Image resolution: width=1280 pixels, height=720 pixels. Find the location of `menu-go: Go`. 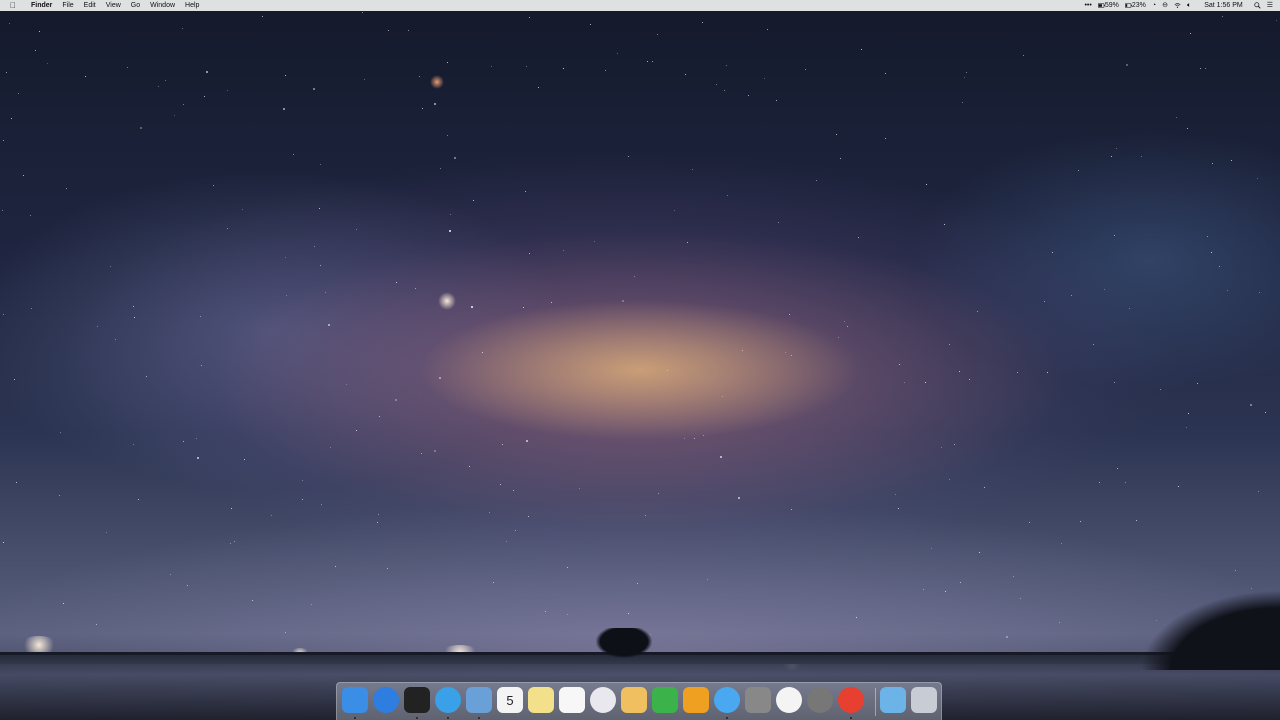

menu-go: Go is located at coordinates (135, 5).